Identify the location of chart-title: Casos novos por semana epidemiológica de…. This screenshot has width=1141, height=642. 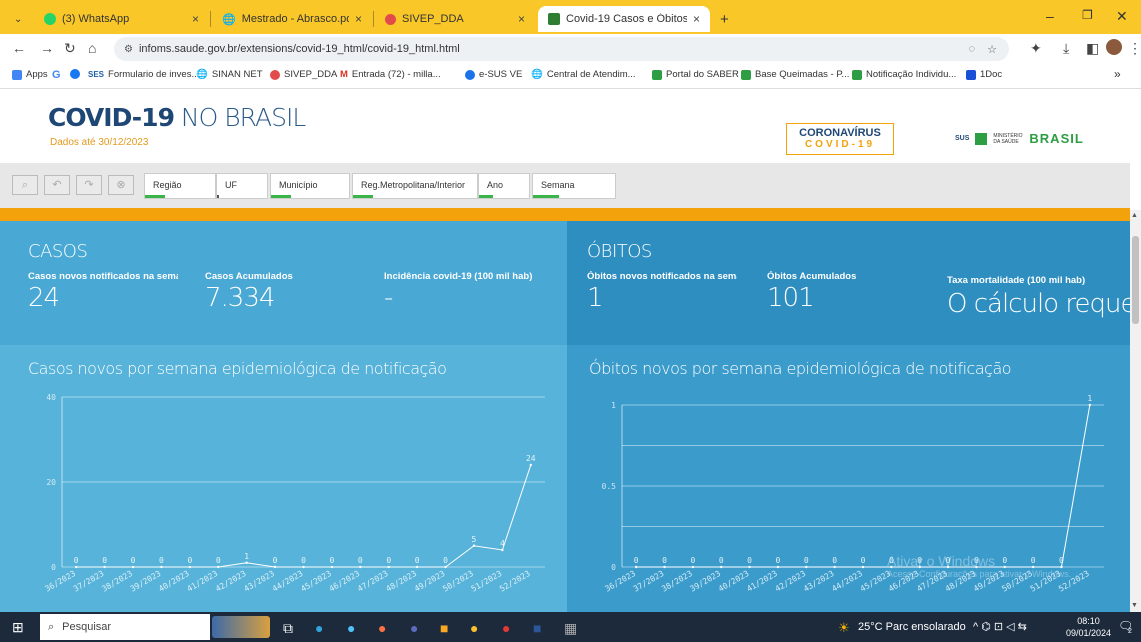
(237, 368).